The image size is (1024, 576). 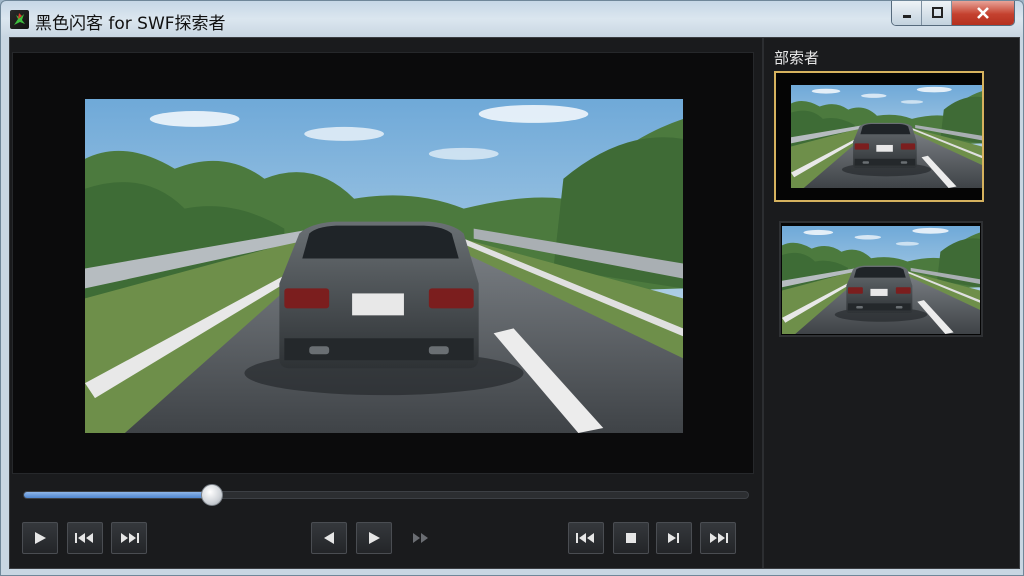 I want to click on center-play-button, so click(x=374, y=538).